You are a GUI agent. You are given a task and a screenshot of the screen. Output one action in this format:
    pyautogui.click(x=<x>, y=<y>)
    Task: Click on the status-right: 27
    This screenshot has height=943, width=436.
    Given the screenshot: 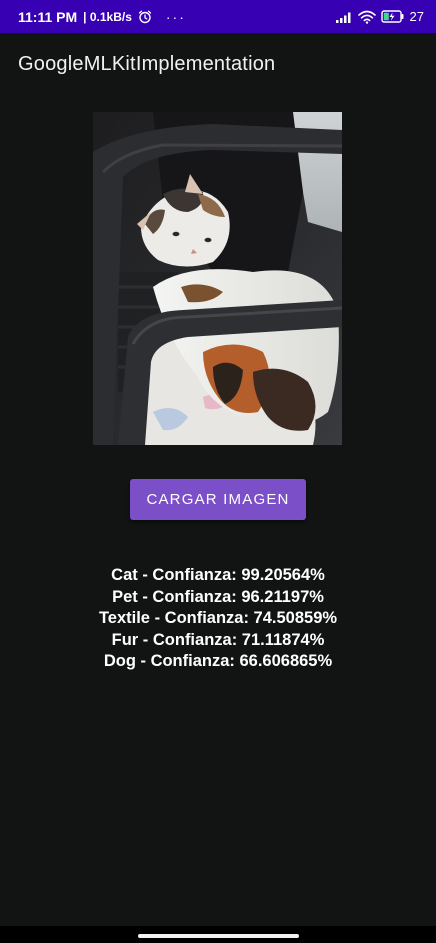 What is the action you would take?
    pyautogui.click(x=379, y=16)
    